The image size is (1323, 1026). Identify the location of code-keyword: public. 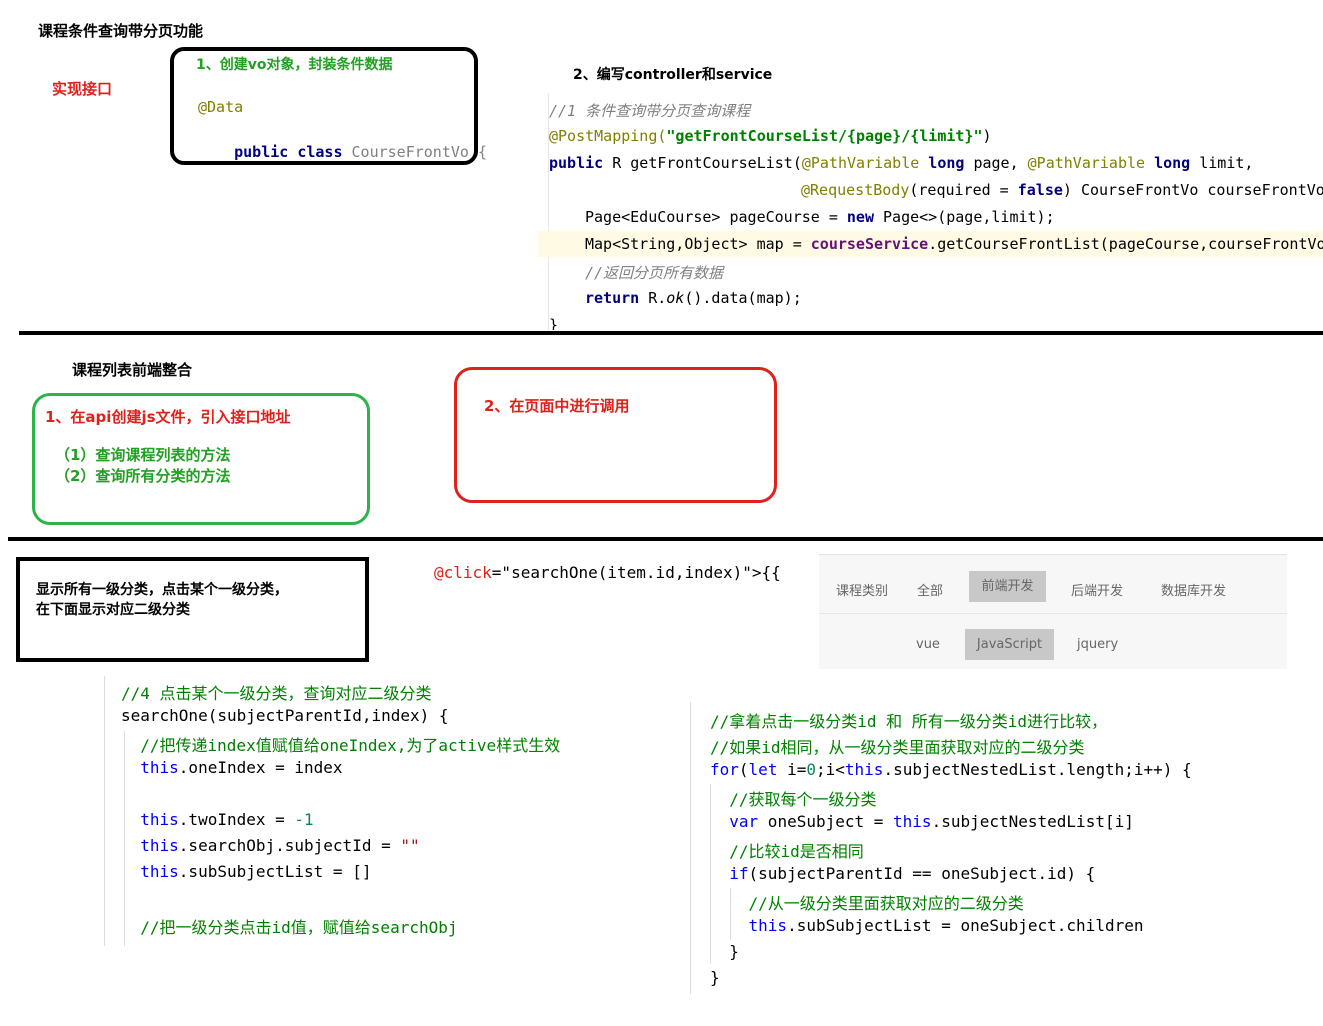
(576, 163).